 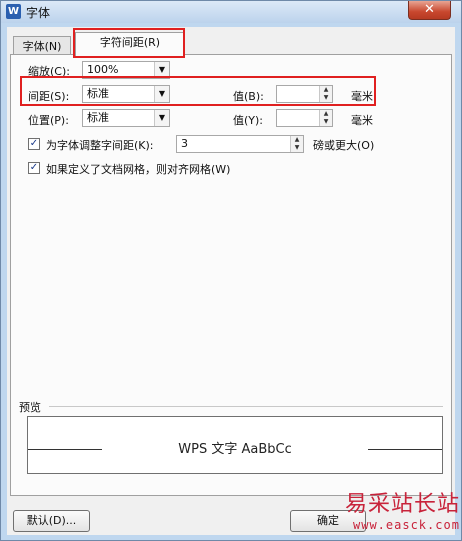 I want to click on kerning-checkbox: ✓, so click(x=34, y=144).